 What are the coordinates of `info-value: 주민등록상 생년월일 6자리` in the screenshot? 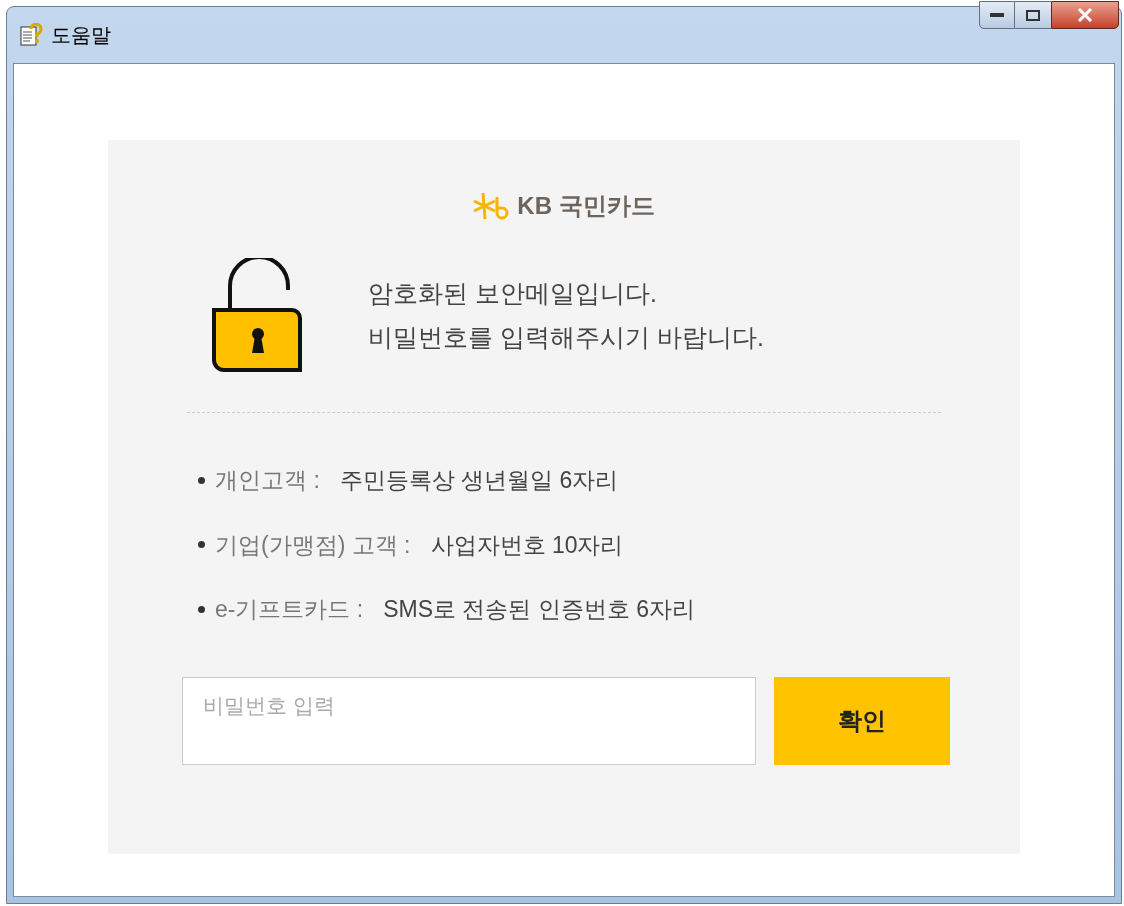 It's located at (479, 480).